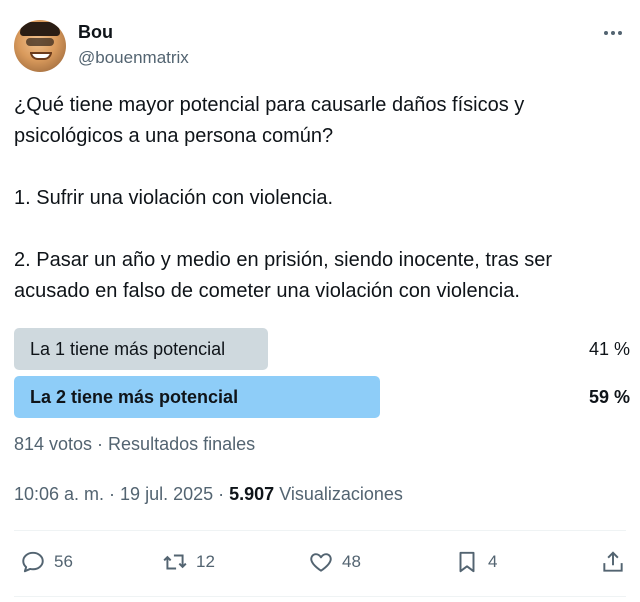 Image resolution: width=640 pixels, height=602 pixels. What do you see at coordinates (334, 562) in the screenshot?
I see `like-button: 48` at bounding box center [334, 562].